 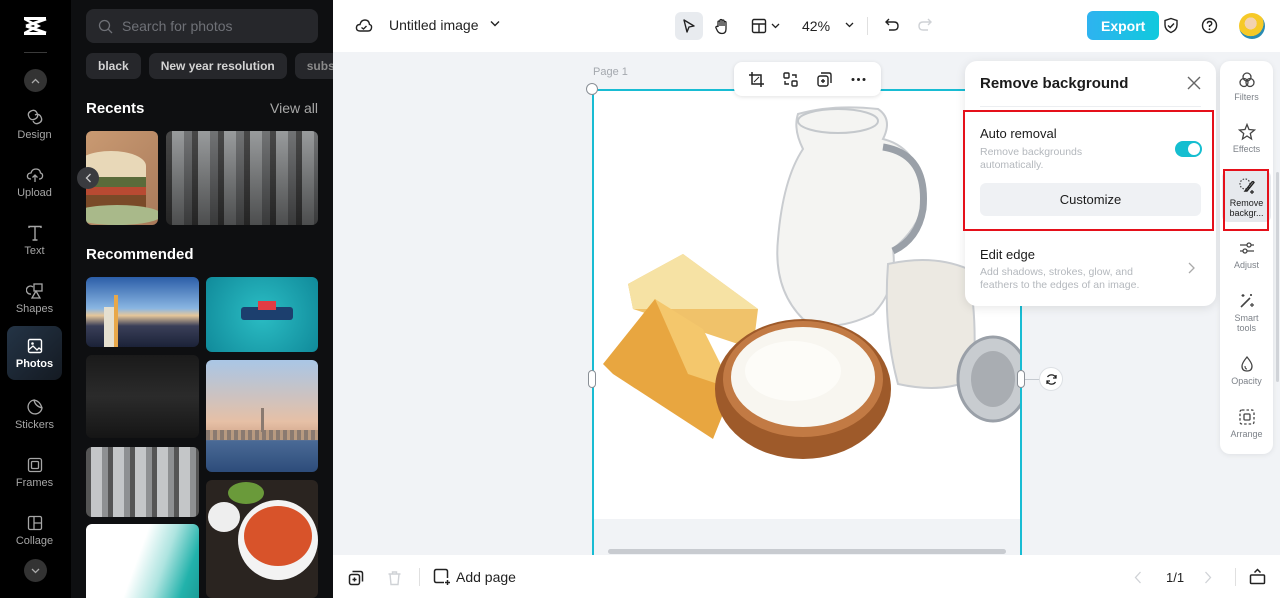 I want to click on auto-removal-description: Remove backgrounds automatically., so click(x=1031, y=158).